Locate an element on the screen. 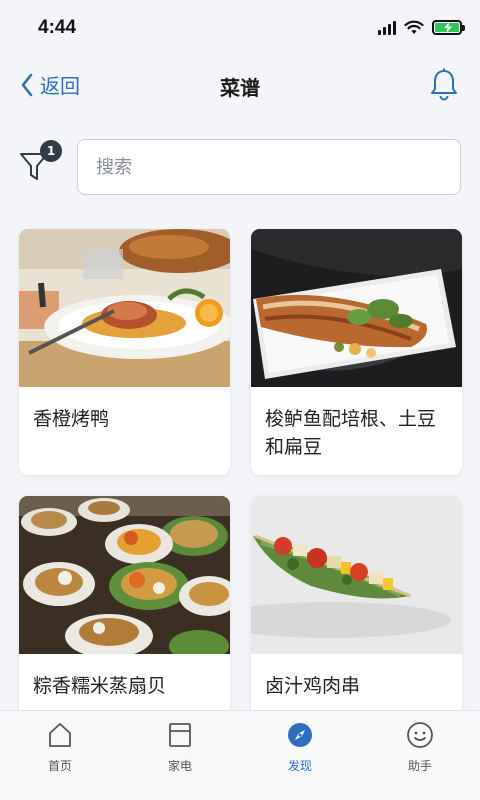 This screenshot has width=480, height=800. tab-appliances: 家电 is located at coordinates (180, 747).